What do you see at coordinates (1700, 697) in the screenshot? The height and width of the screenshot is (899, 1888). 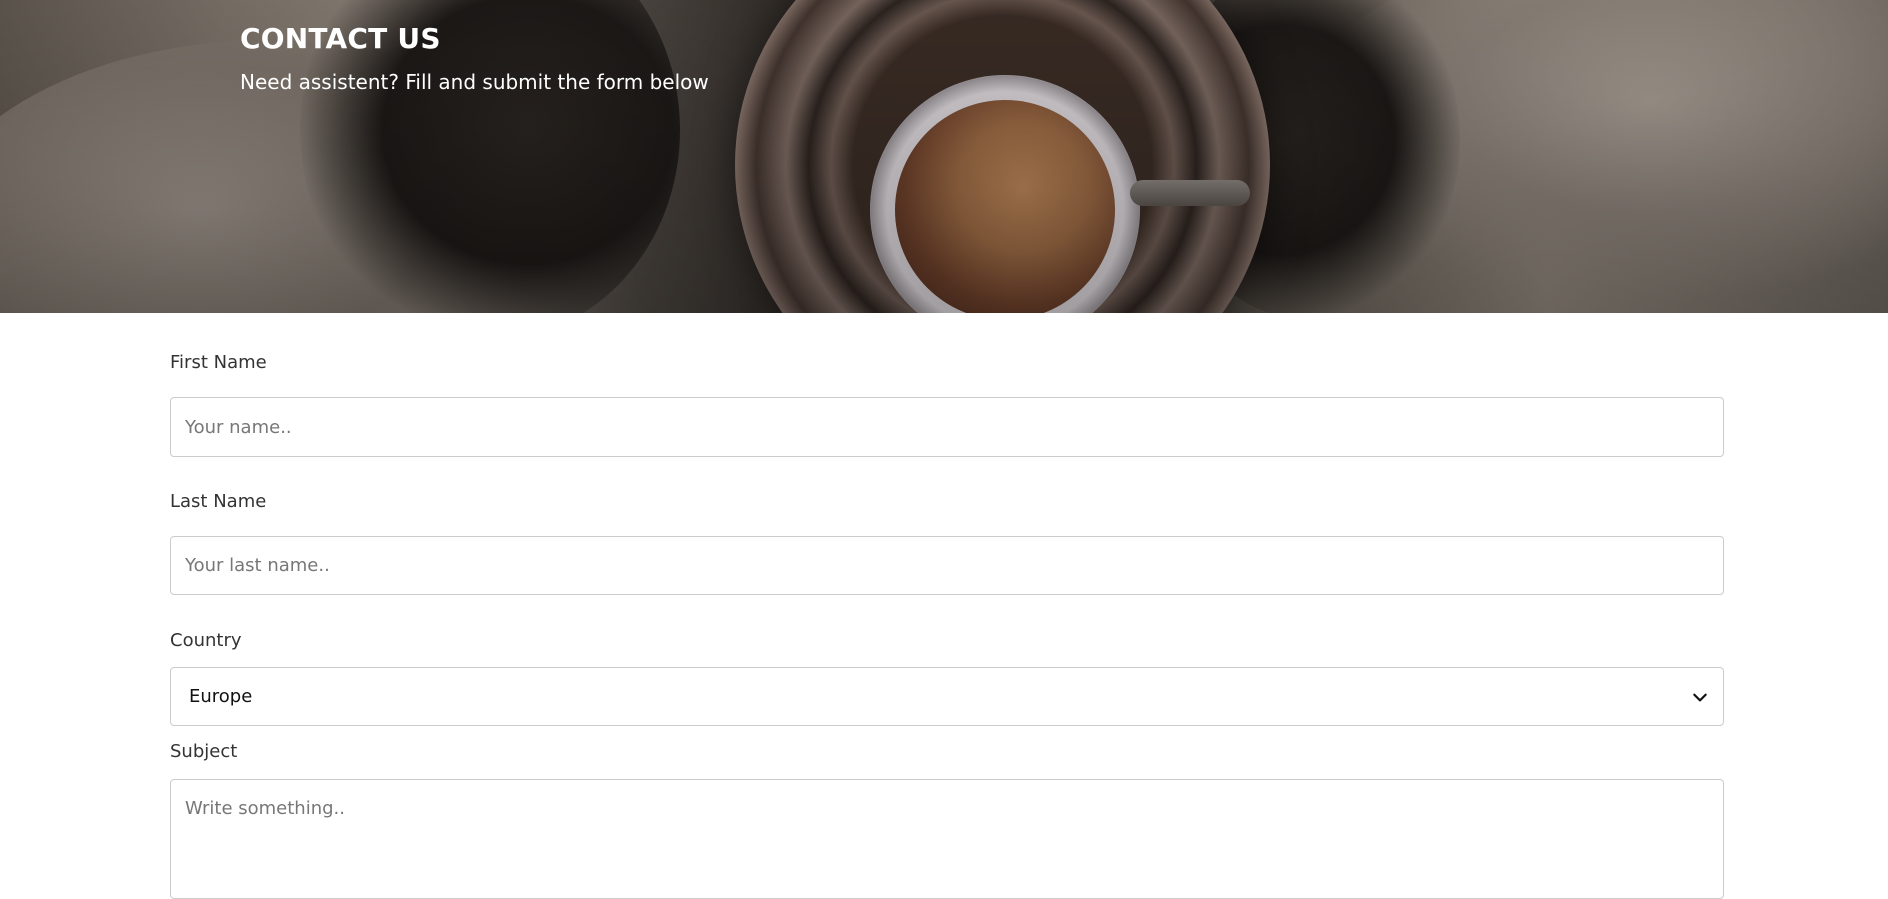 I see `chevron-down-icon` at bounding box center [1700, 697].